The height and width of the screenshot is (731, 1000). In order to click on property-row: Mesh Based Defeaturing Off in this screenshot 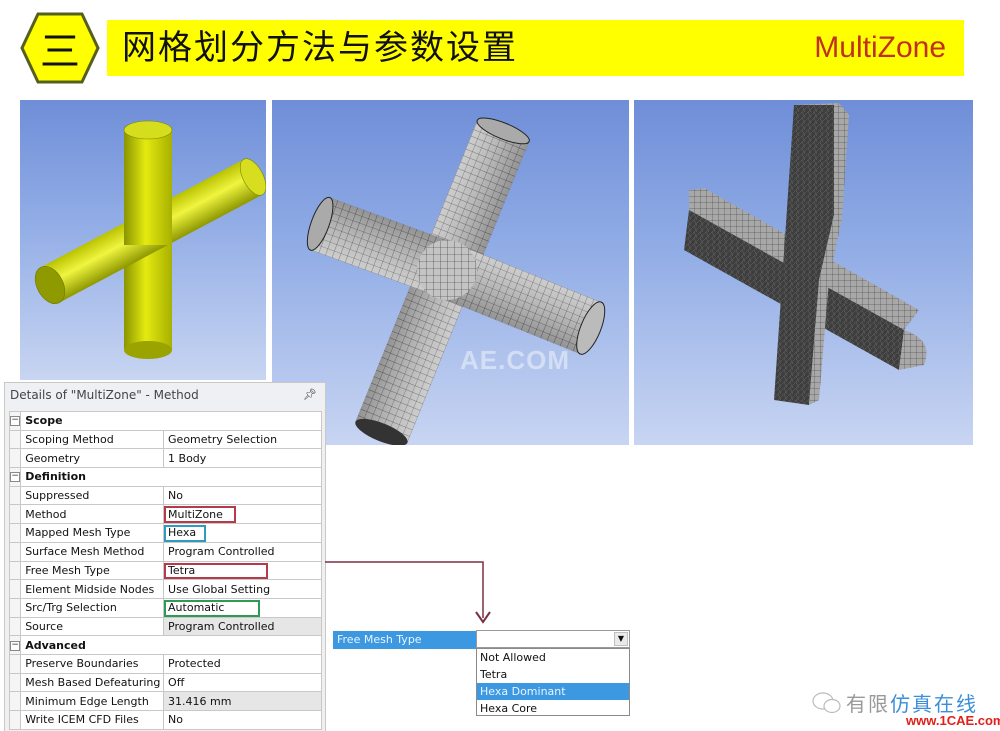, I will do `click(165, 682)`.